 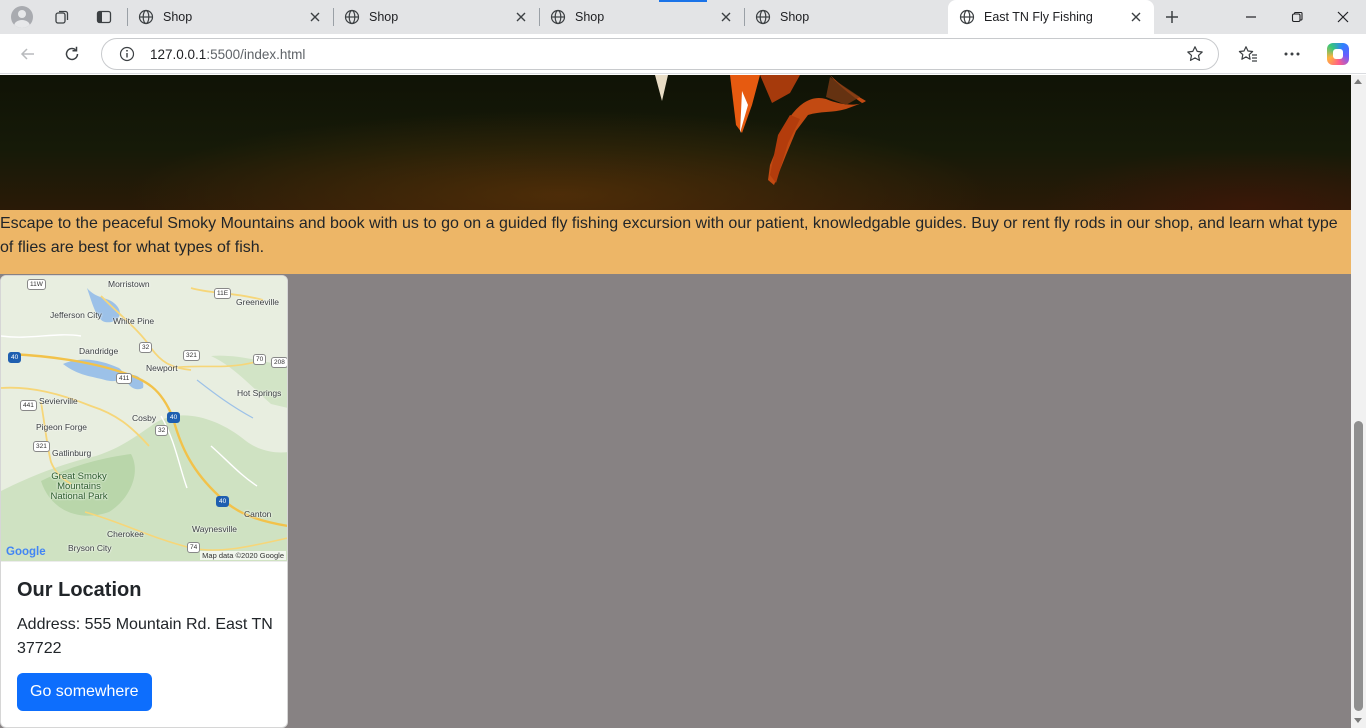 I want to click on map-label-sevierville: Sevierville, so click(x=58, y=401).